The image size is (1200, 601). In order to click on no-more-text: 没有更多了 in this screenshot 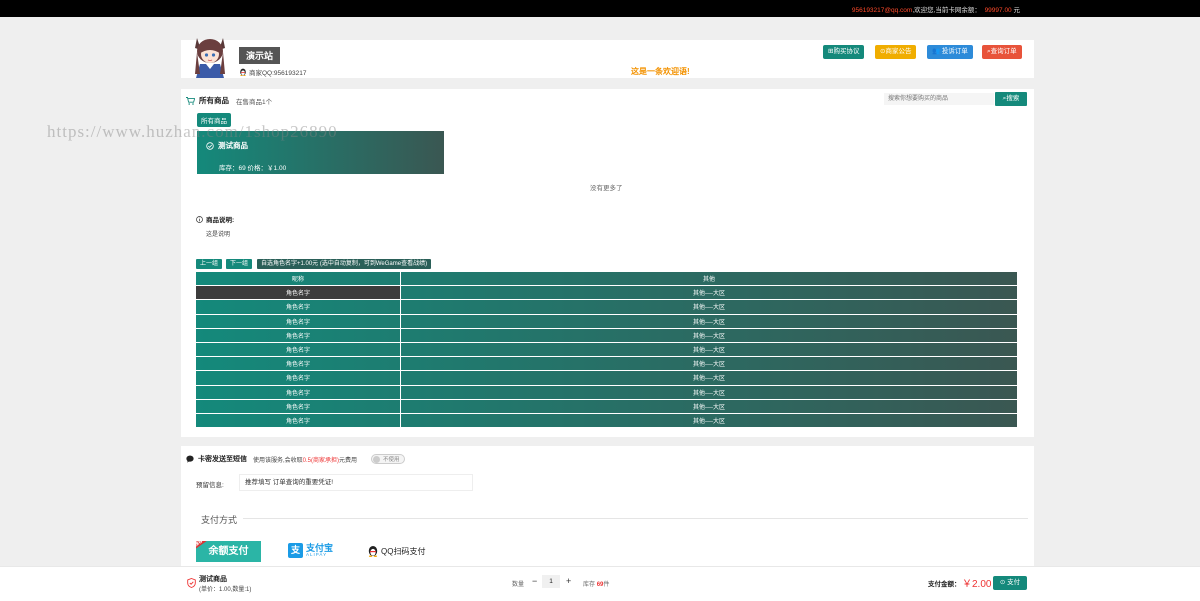, I will do `click(606, 188)`.